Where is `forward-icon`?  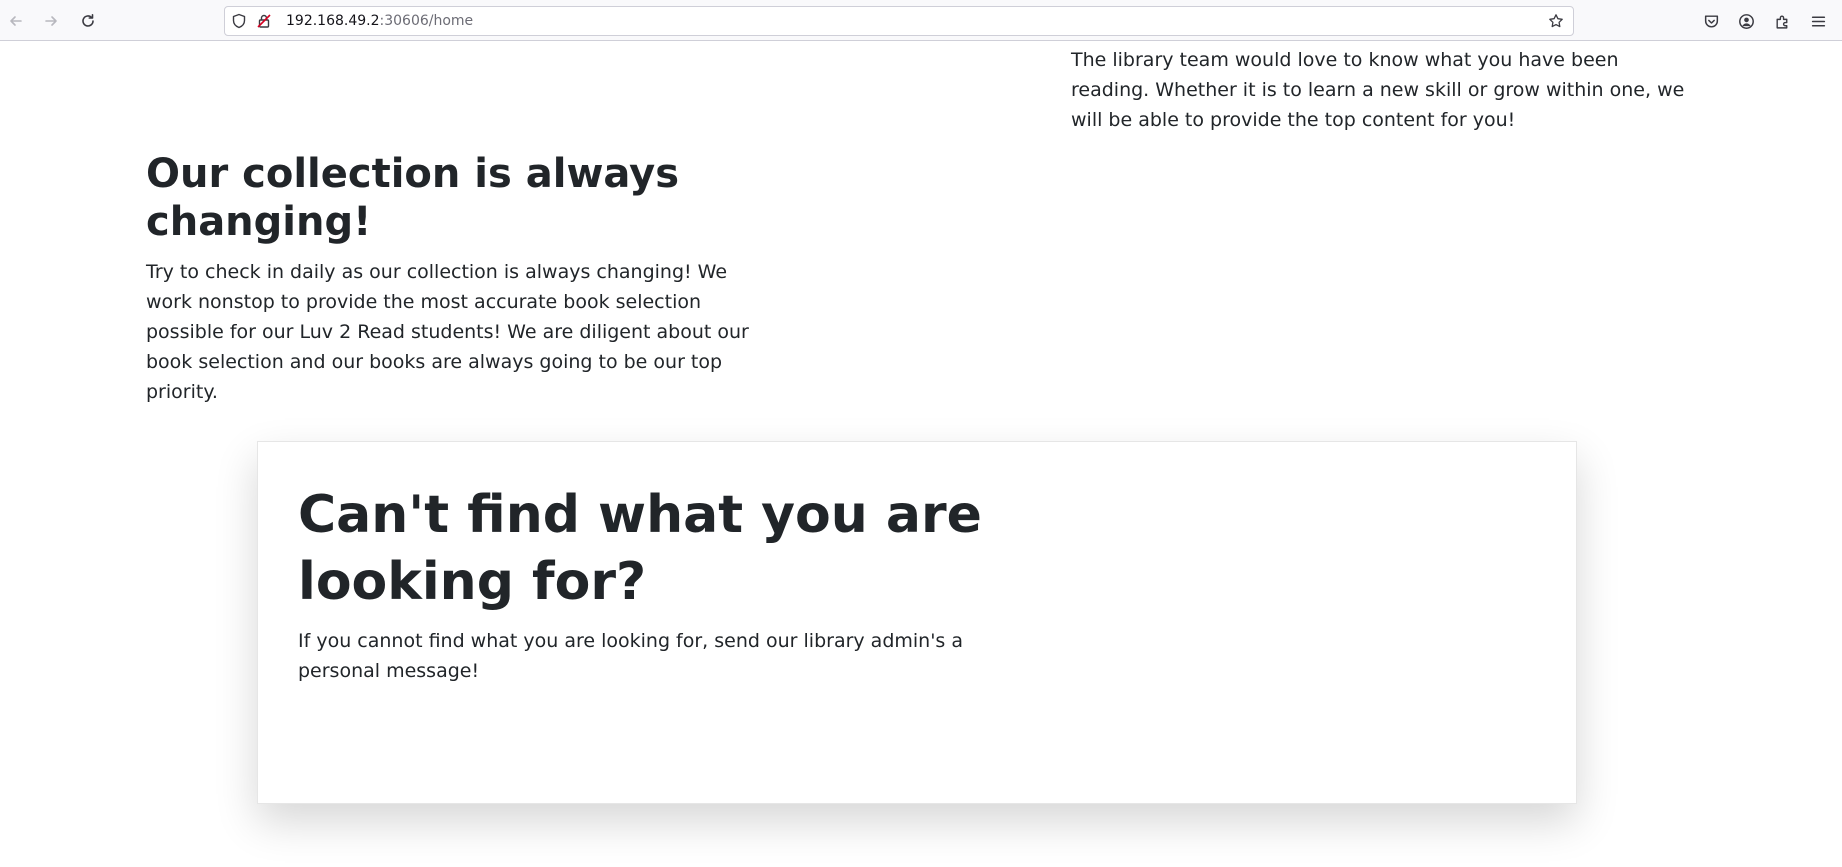
forward-icon is located at coordinates (51, 21).